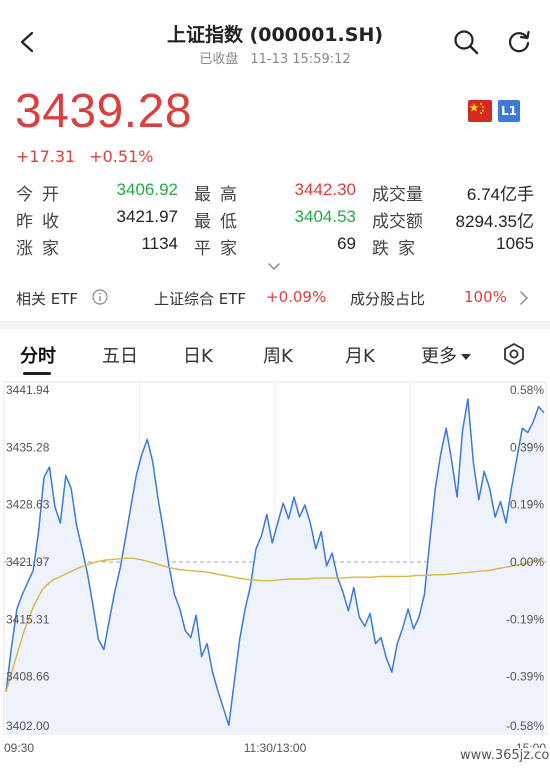 This screenshot has width=550, height=773. What do you see at coordinates (200, 298) in the screenshot?
I see `etf-name: 上证综合 ETF` at bounding box center [200, 298].